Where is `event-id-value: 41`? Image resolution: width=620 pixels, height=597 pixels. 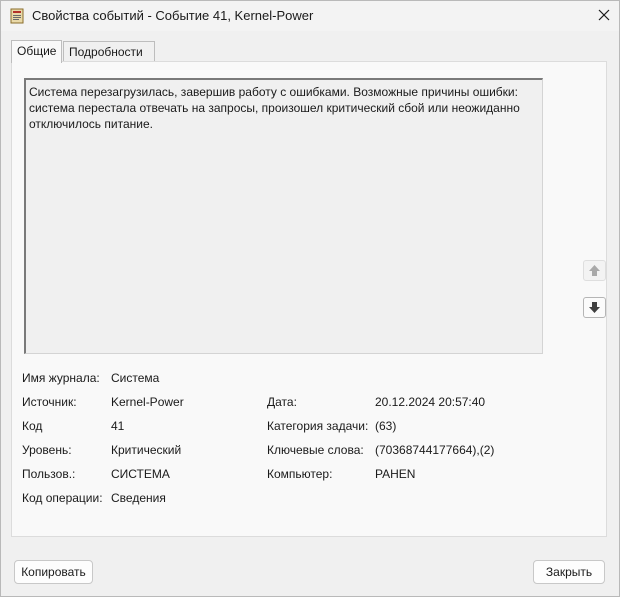
event-id-value: 41 is located at coordinates (118, 426).